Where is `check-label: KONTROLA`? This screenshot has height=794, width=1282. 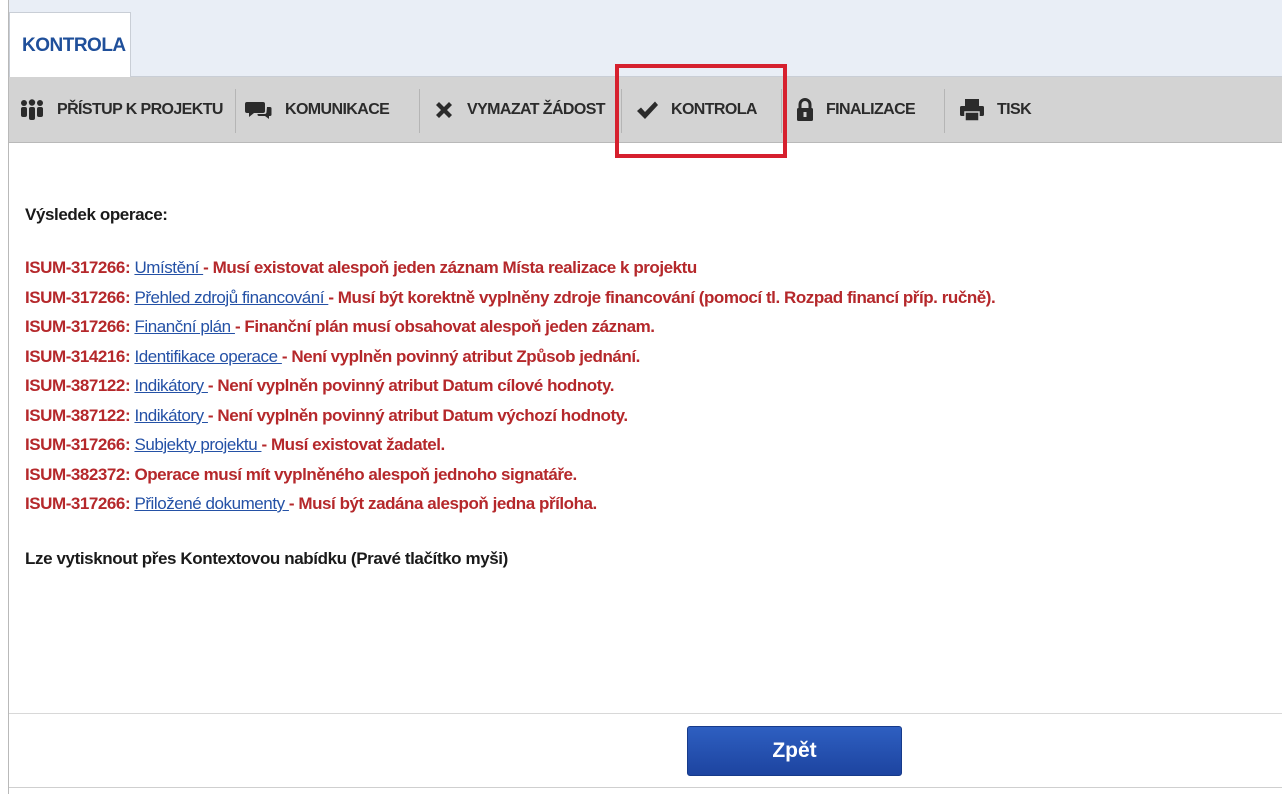
check-label: KONTROLA is located at coordinates (714, 109).